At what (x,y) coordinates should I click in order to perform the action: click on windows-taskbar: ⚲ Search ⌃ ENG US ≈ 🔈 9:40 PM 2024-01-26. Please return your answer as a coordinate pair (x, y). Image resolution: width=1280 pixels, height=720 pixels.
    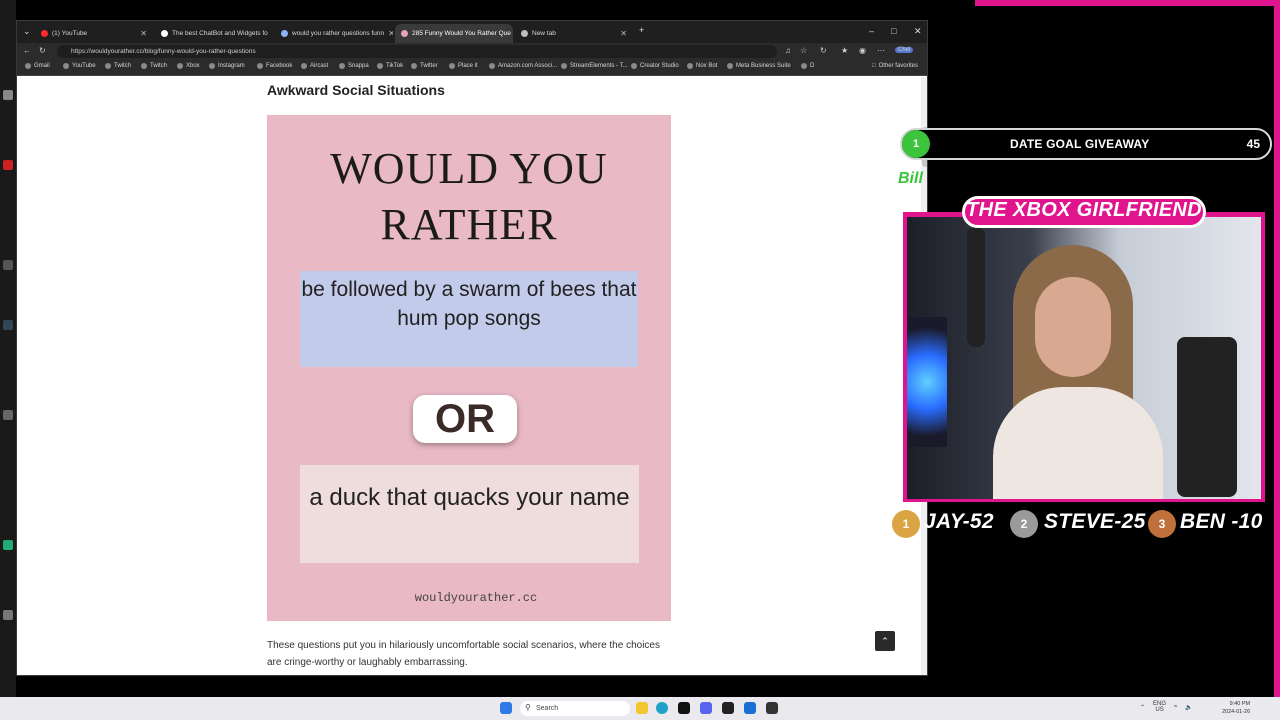
    Looking at the image, I should click on (640, 708).